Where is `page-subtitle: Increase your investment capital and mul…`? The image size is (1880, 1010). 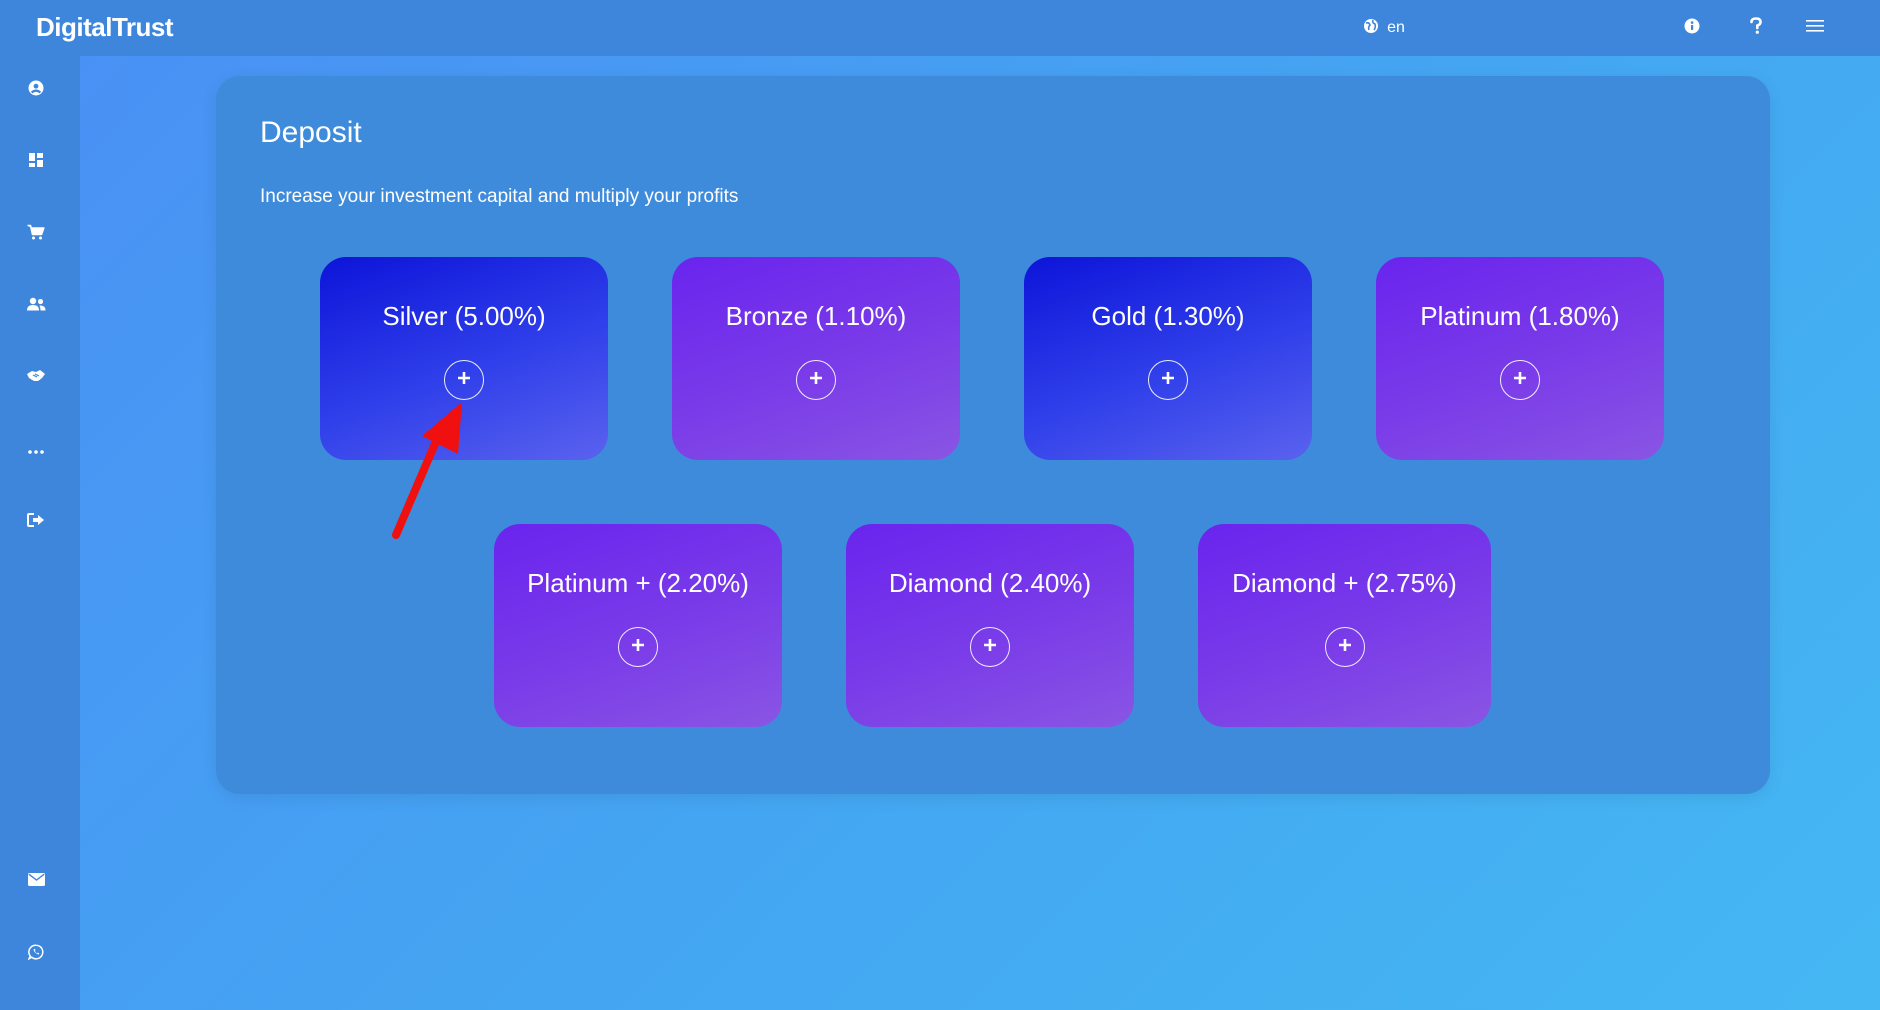
page-subtitle: Increase your investment capital and mul… is located at coordinates (499, 196).